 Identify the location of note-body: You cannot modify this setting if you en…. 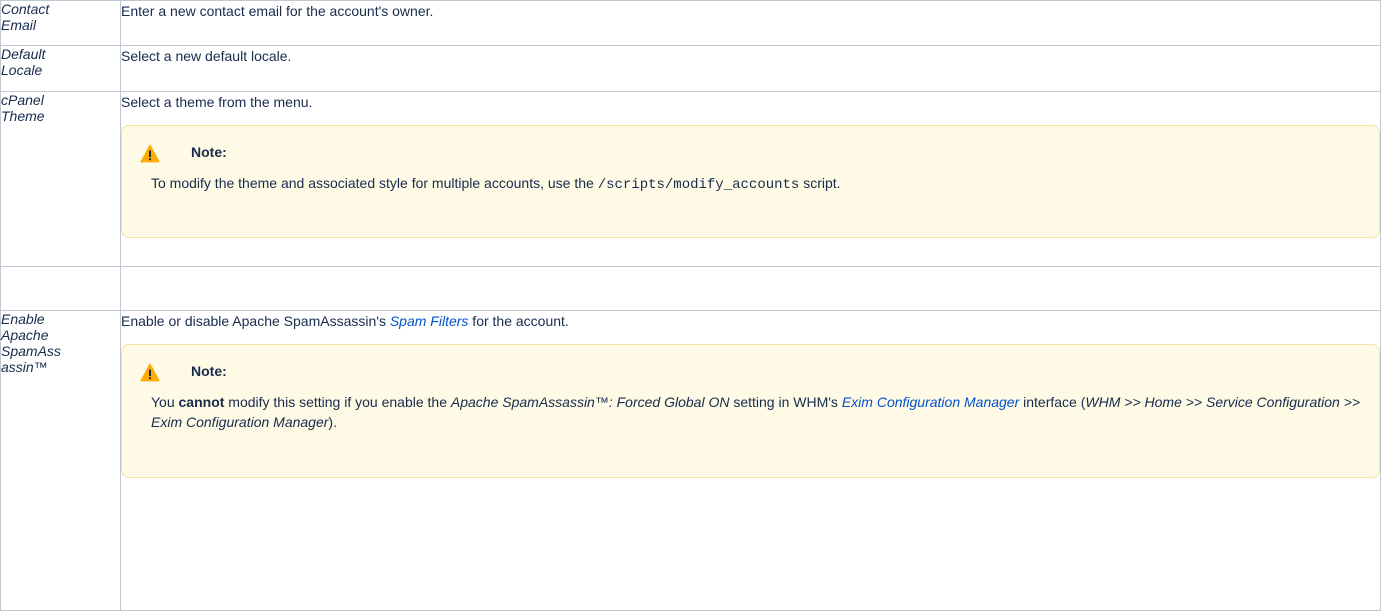
(756, 412).